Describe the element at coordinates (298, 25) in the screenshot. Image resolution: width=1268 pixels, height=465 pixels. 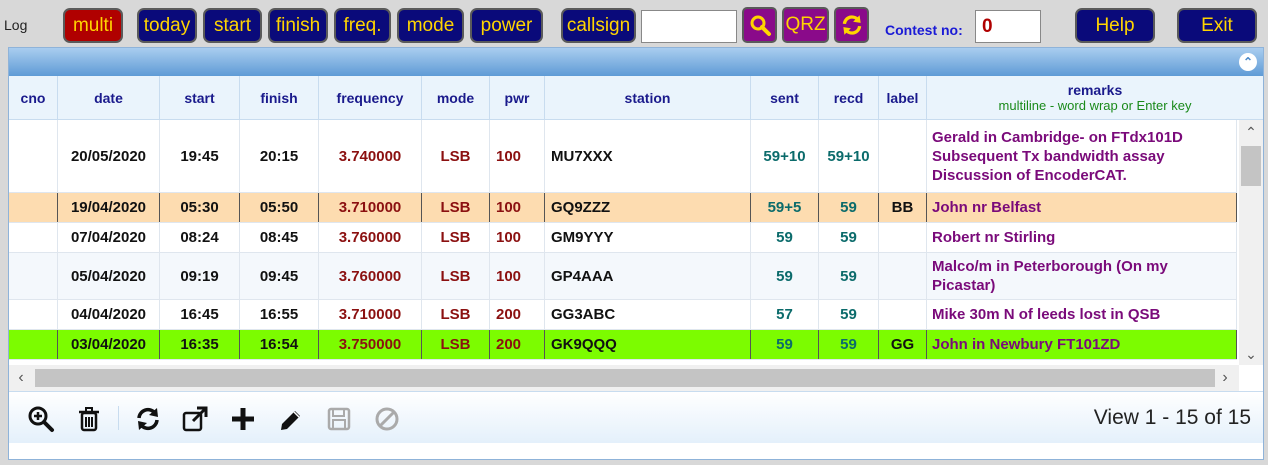
I see `finish-button: finish` at that location.